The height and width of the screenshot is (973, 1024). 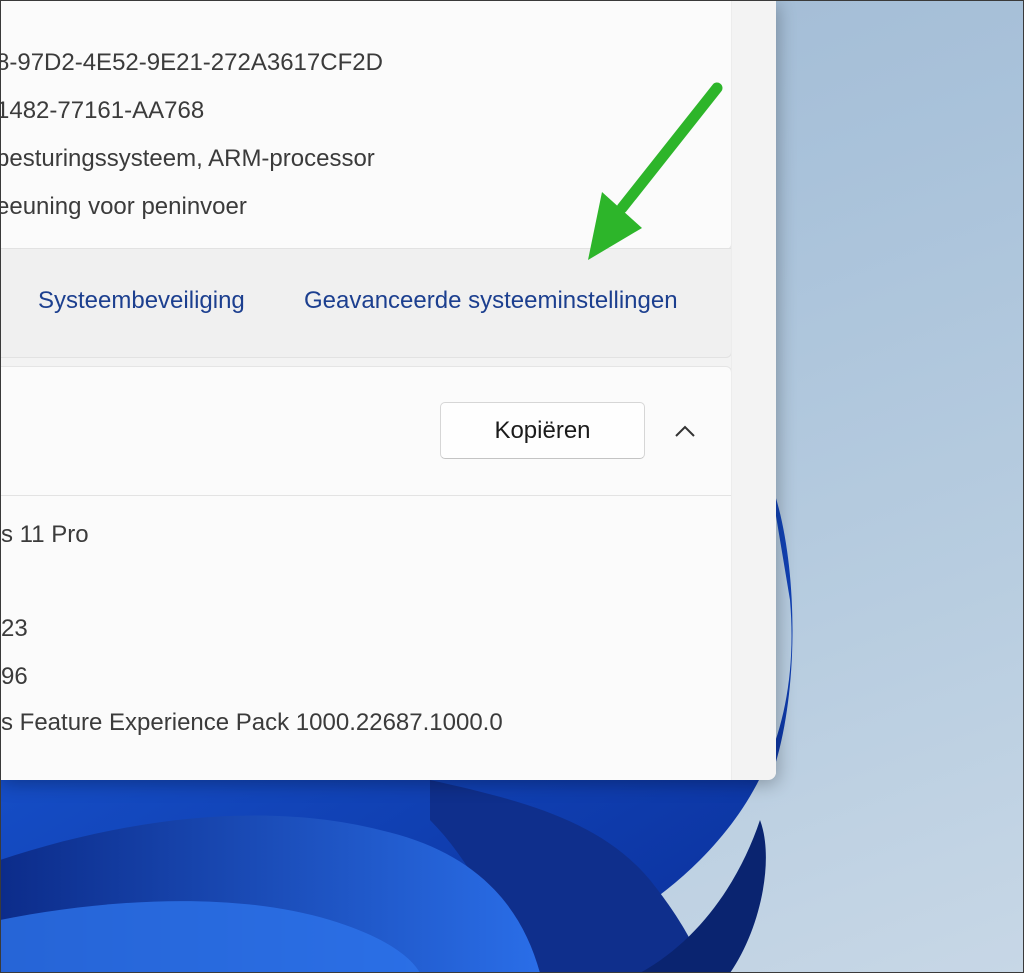 I want to click on pointer-arrow-icon, so click(x=655, y=171).